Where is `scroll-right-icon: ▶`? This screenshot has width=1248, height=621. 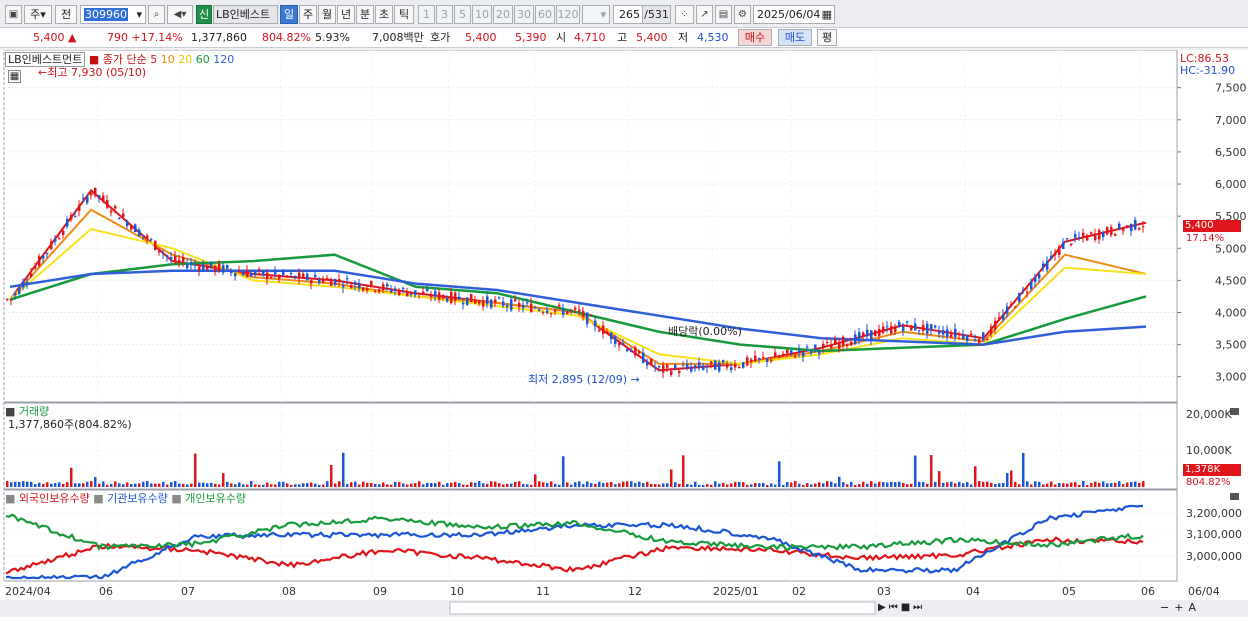
scroll-right-icon: ▶ is located at coordinates (883, 607).